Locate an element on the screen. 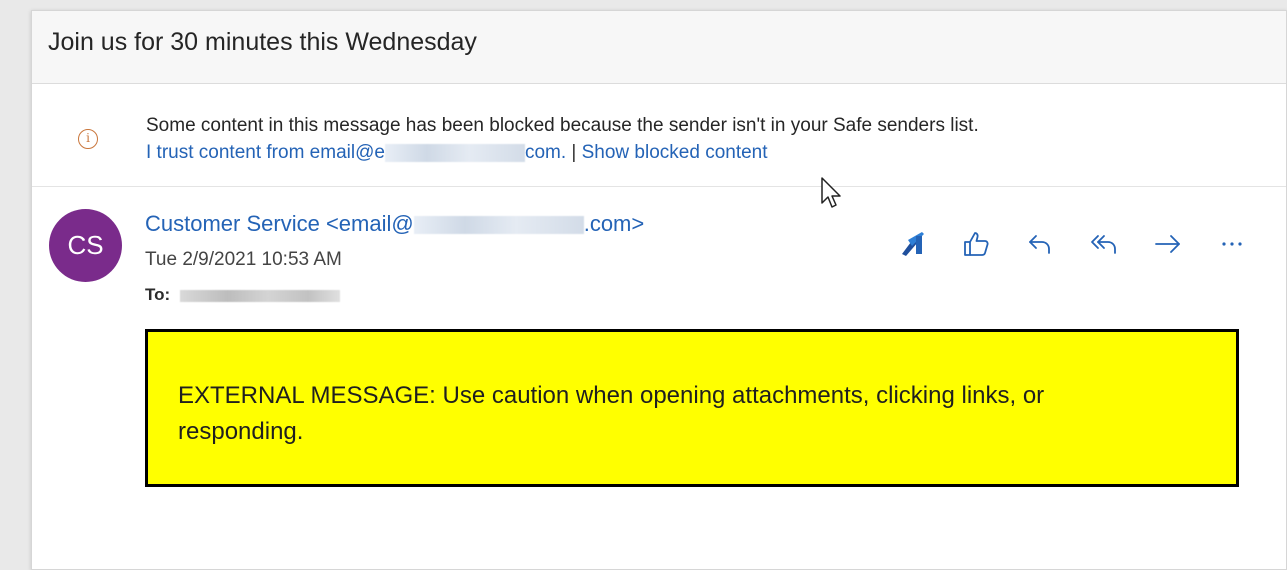  sticker-button is located at coordinates (928, 244).